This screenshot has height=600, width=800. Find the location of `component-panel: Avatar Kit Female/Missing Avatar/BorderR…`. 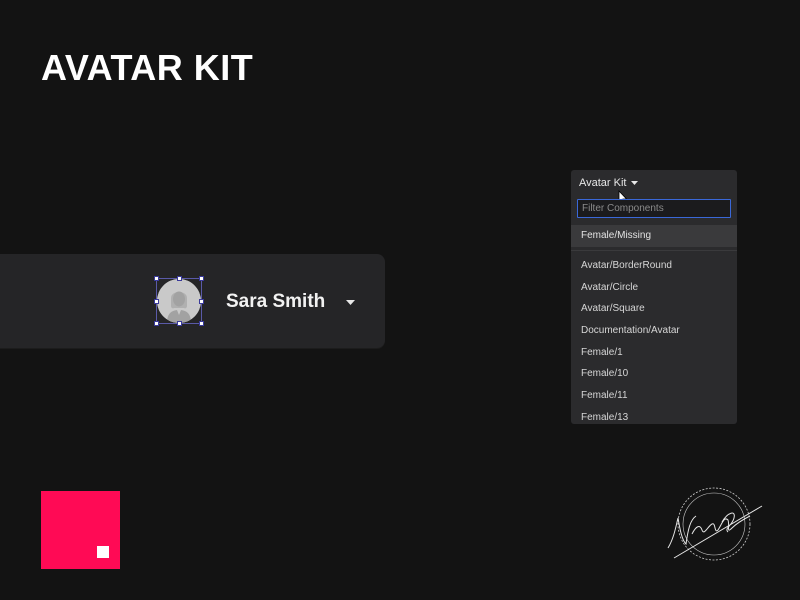

component-panel: Avatar Kit Female/Missing Avatar/BorderR… is located at coordinates (654, 297).